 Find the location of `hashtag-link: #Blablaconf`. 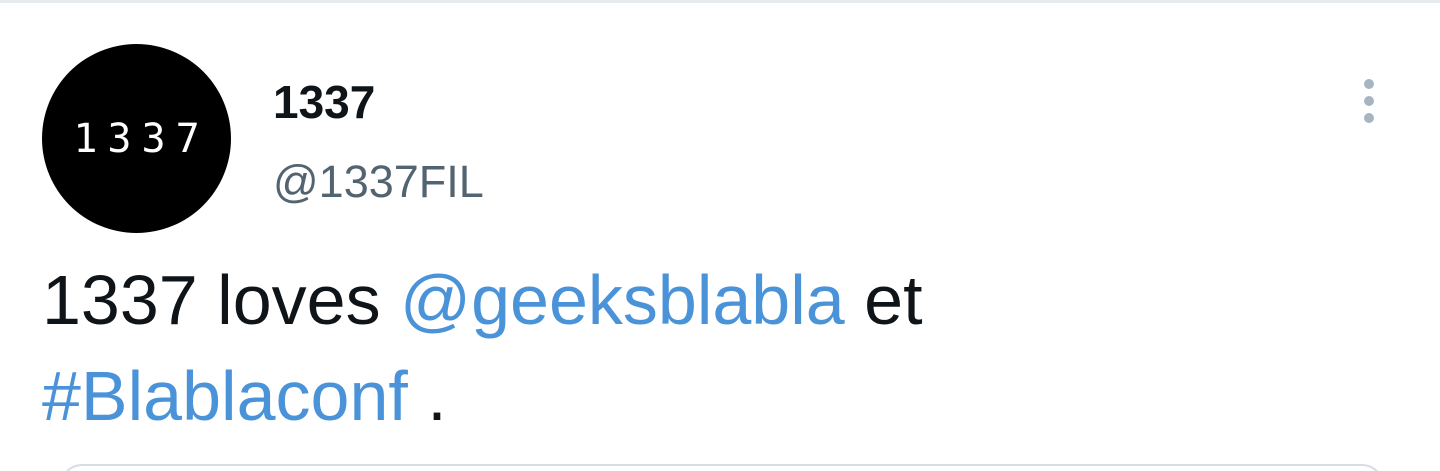

hashtag-link: #Blablaconf is located at coordinates (225, 396).